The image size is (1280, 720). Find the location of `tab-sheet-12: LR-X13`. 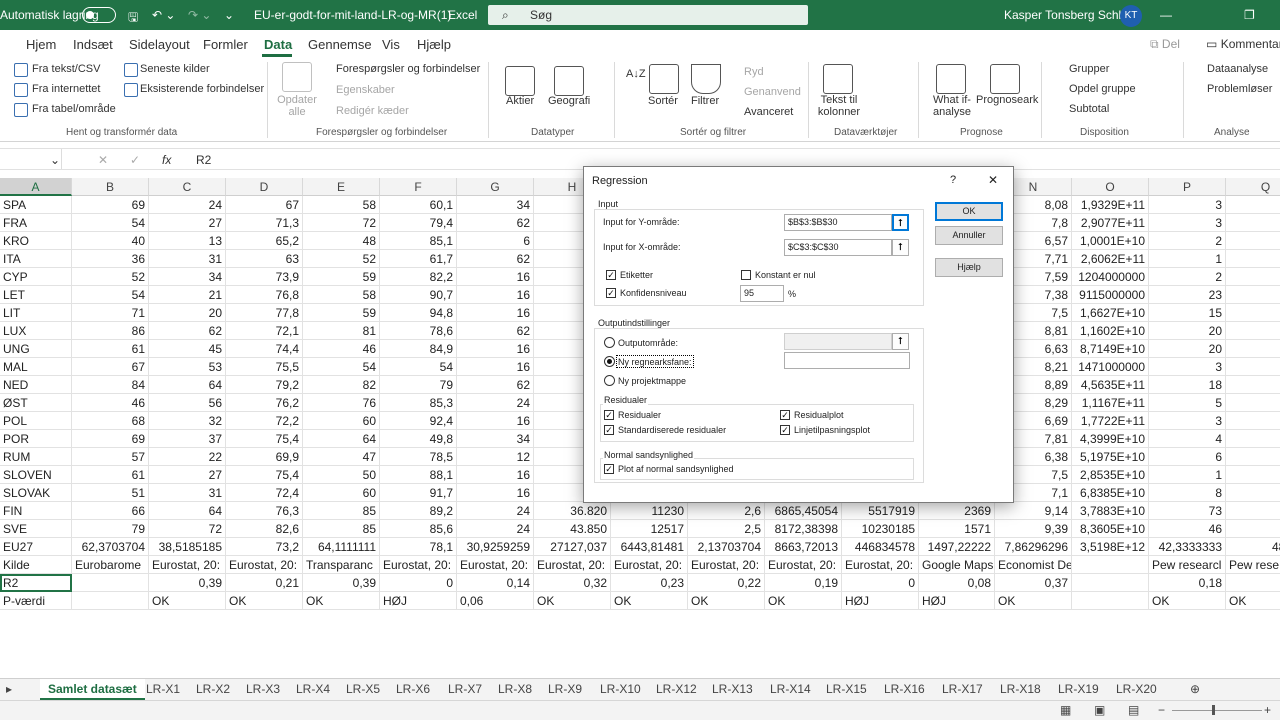

tab-sheet-12: LR-X13 is located at coordinates (732, 689).